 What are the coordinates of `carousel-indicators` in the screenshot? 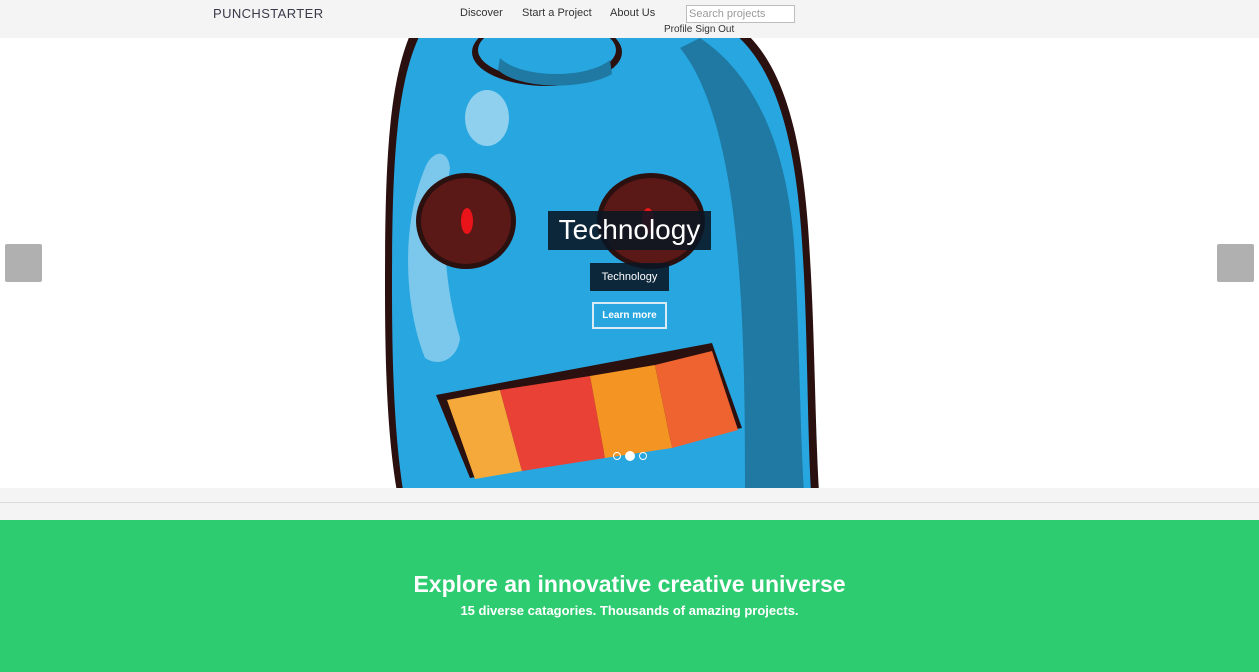 It's located at (629, 456).